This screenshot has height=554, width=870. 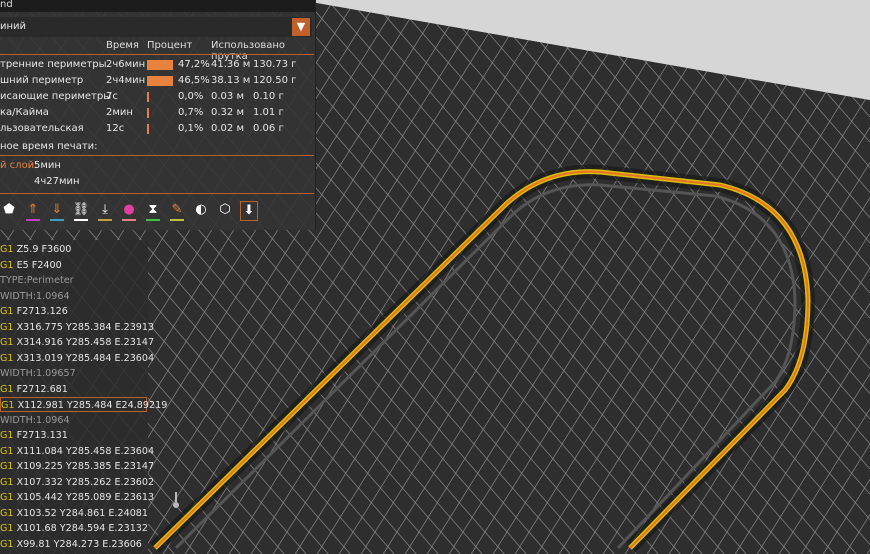 What do you see at coordinates (80, 528) in the screenshot?
I see `gcode-args: X101.68 Y284.594 E.23132` at bounding box center [80, 528].